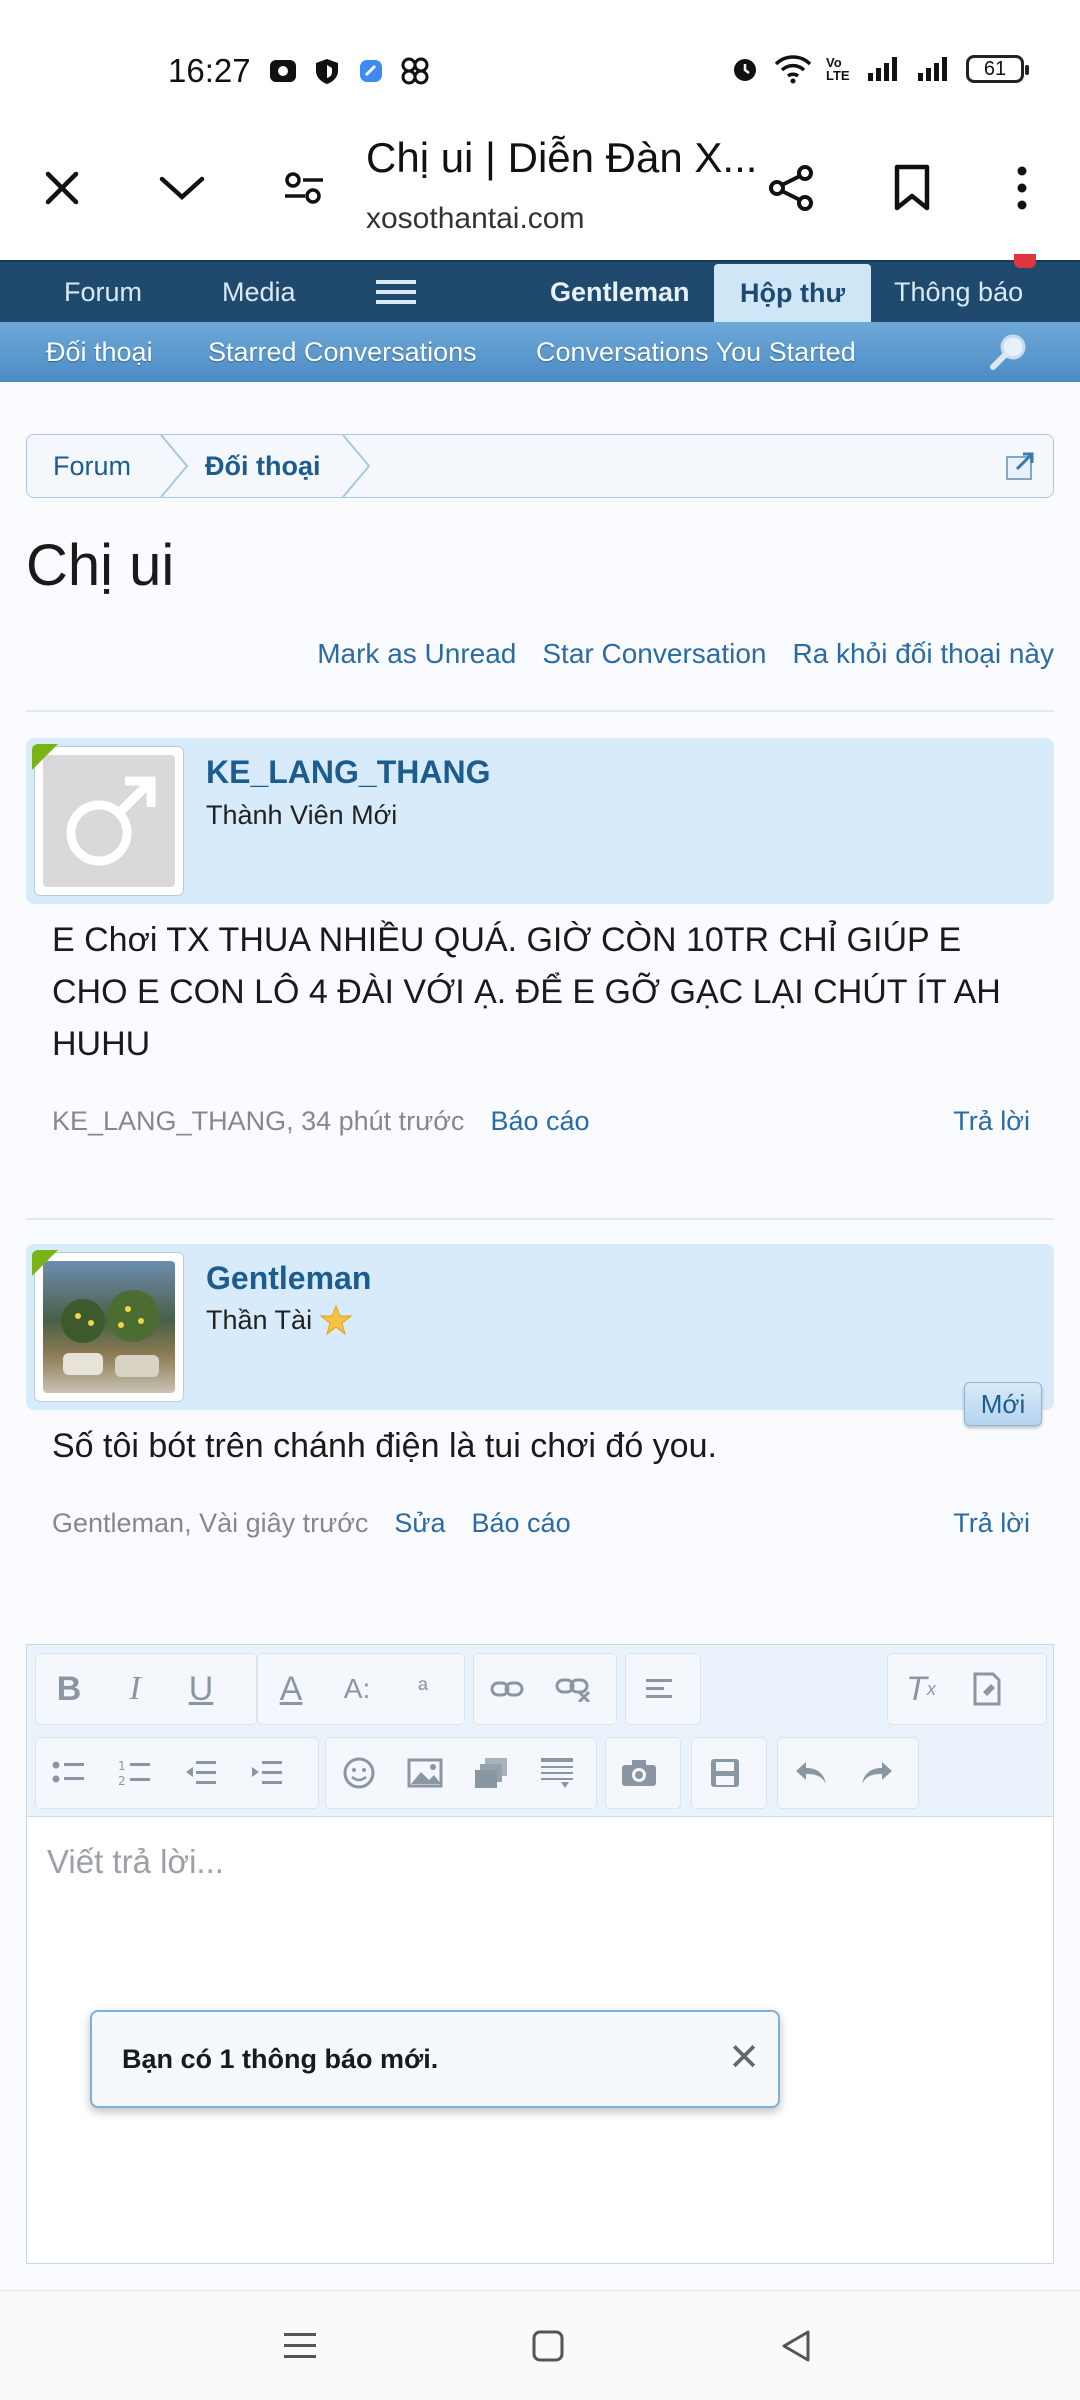 This screenshot has width=1080, height=2400. What do you see at coordinates (696, 352) in the screenshot?
I see `subnav-started: Conversations You Started` at bounding box center [696, 352].